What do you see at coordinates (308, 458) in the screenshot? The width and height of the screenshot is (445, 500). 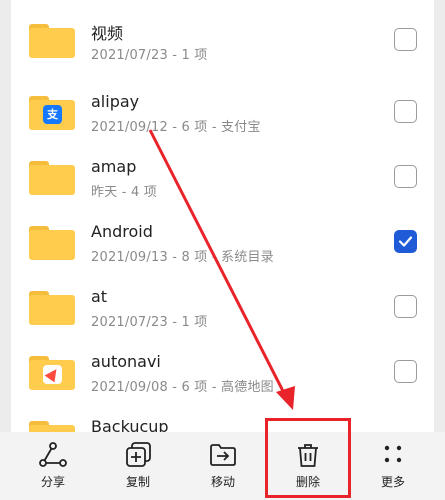 I see `delete-highlight-box` at bounding box center [308, 458].